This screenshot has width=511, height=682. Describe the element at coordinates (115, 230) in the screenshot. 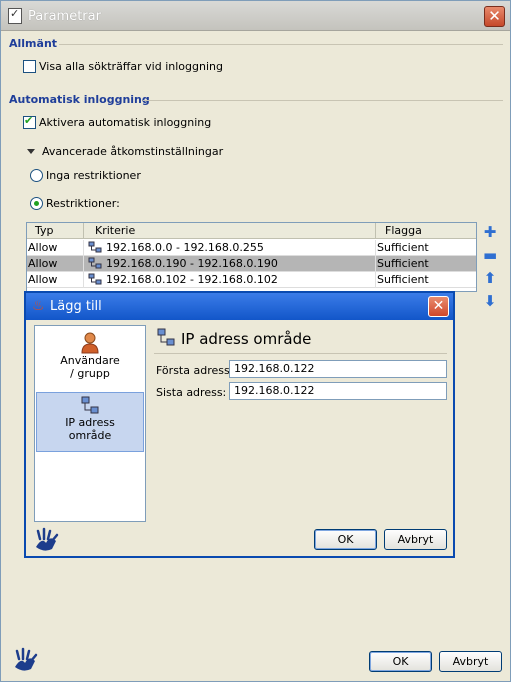

I see `column-header-criteria: Kriterie` at that location.